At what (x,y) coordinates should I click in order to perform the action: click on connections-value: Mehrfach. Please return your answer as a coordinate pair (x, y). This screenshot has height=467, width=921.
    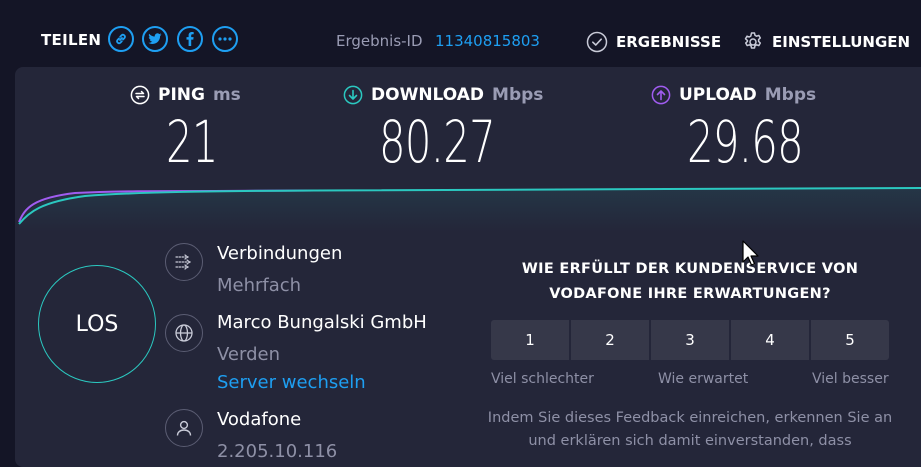
    Looking at the image, I should click on (259, 285).